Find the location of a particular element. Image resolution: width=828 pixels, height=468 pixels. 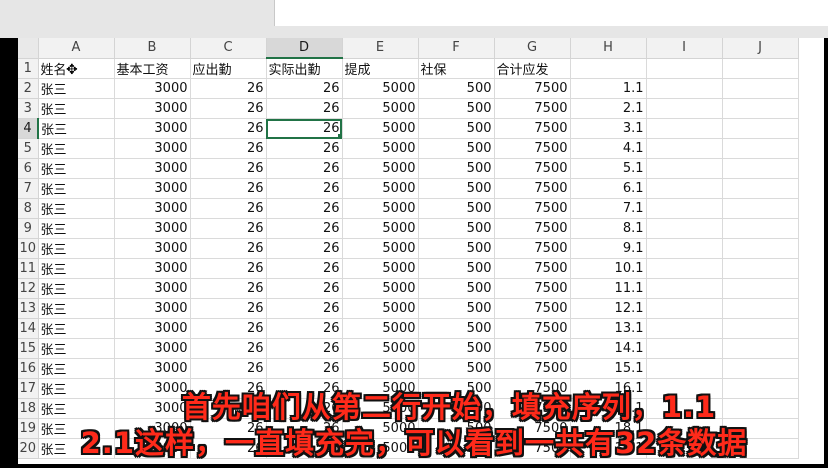

cell-j13 is located at coordinates (760, 308).